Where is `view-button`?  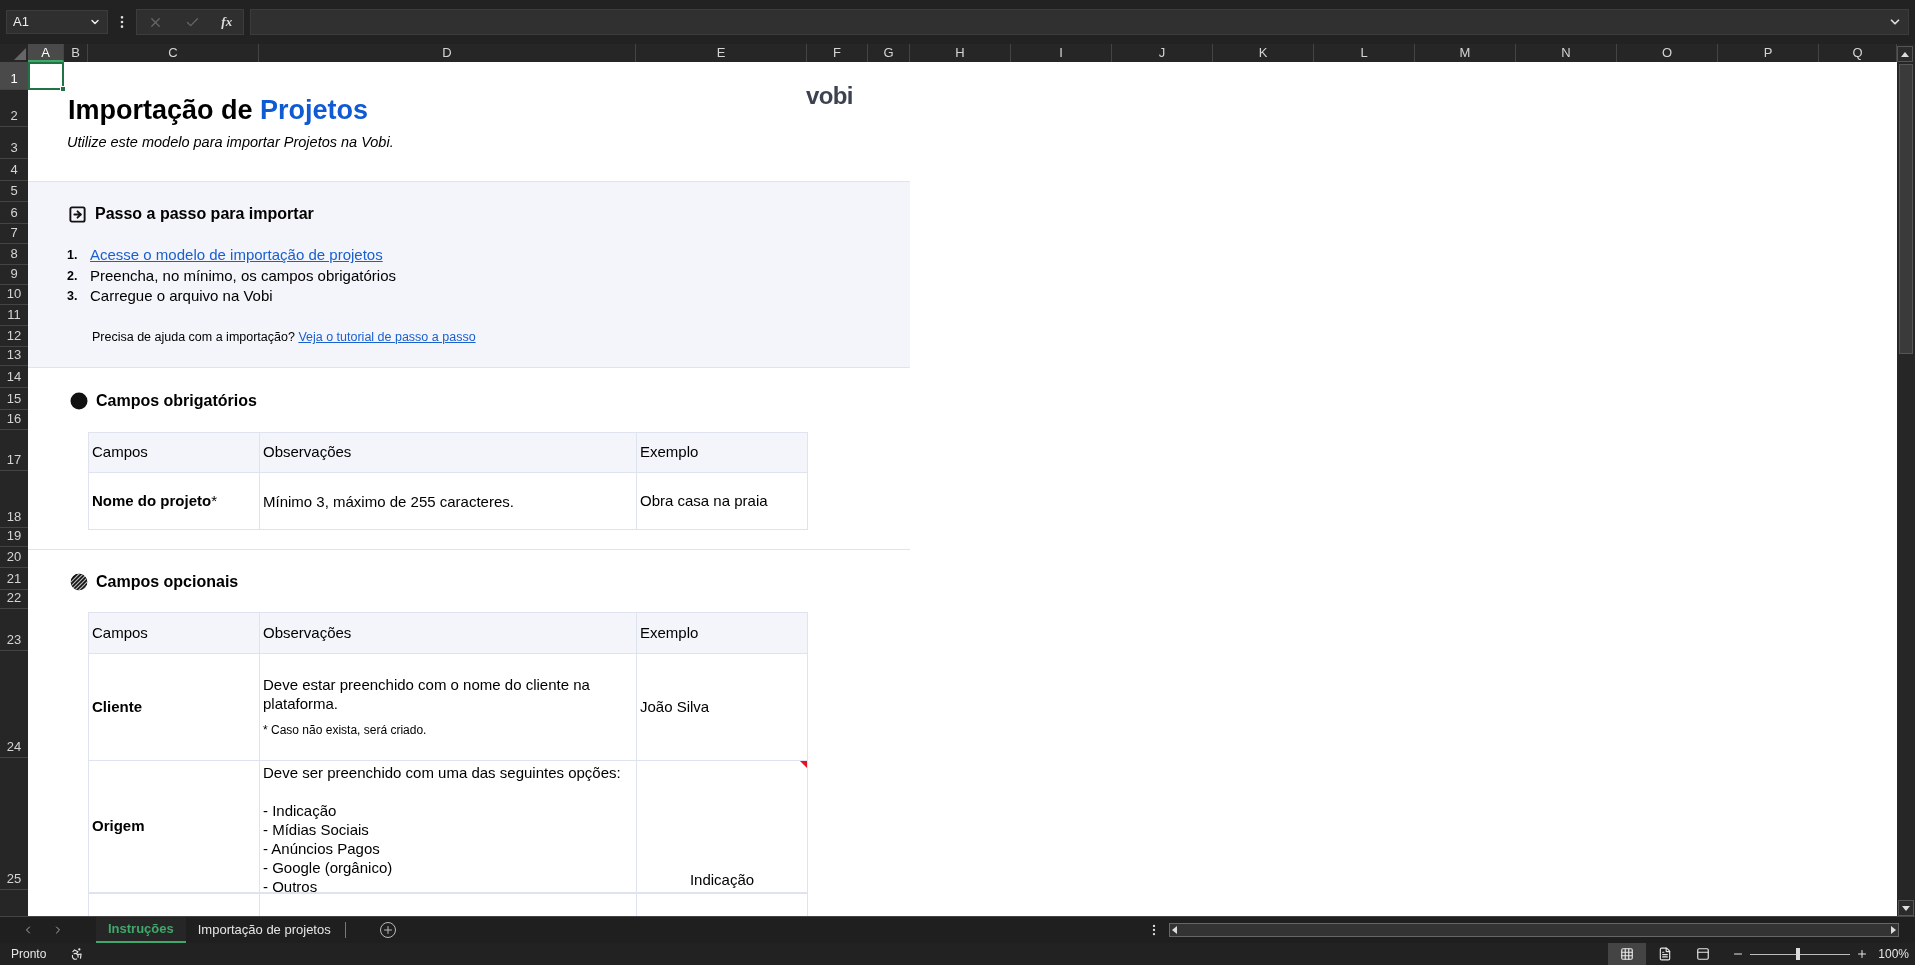 view-button is located at coordinates (1627, 954).